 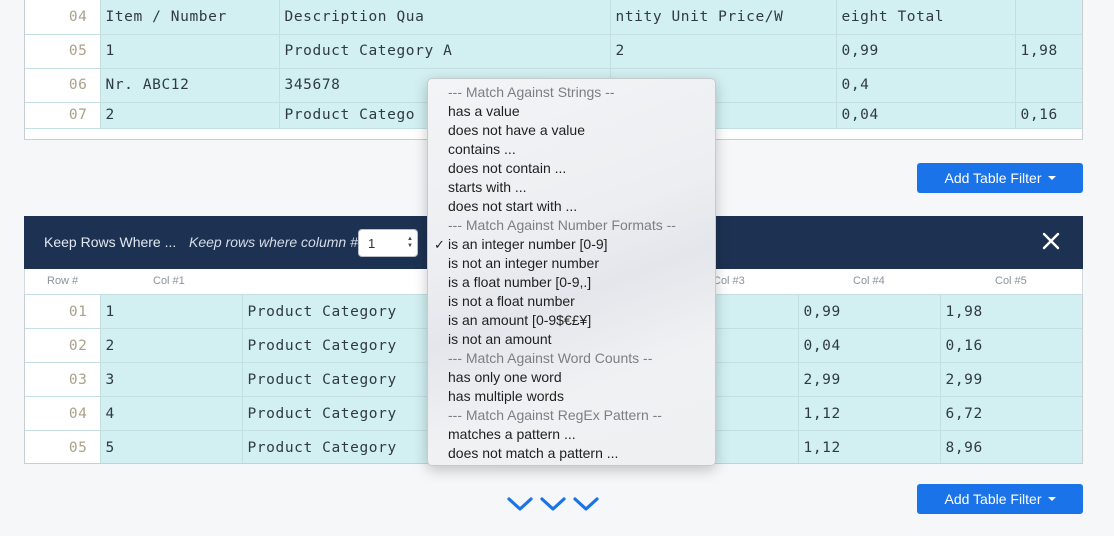 I want to click on menu-group-header: --- Match Against Strings --, so click(x=531, y=92).